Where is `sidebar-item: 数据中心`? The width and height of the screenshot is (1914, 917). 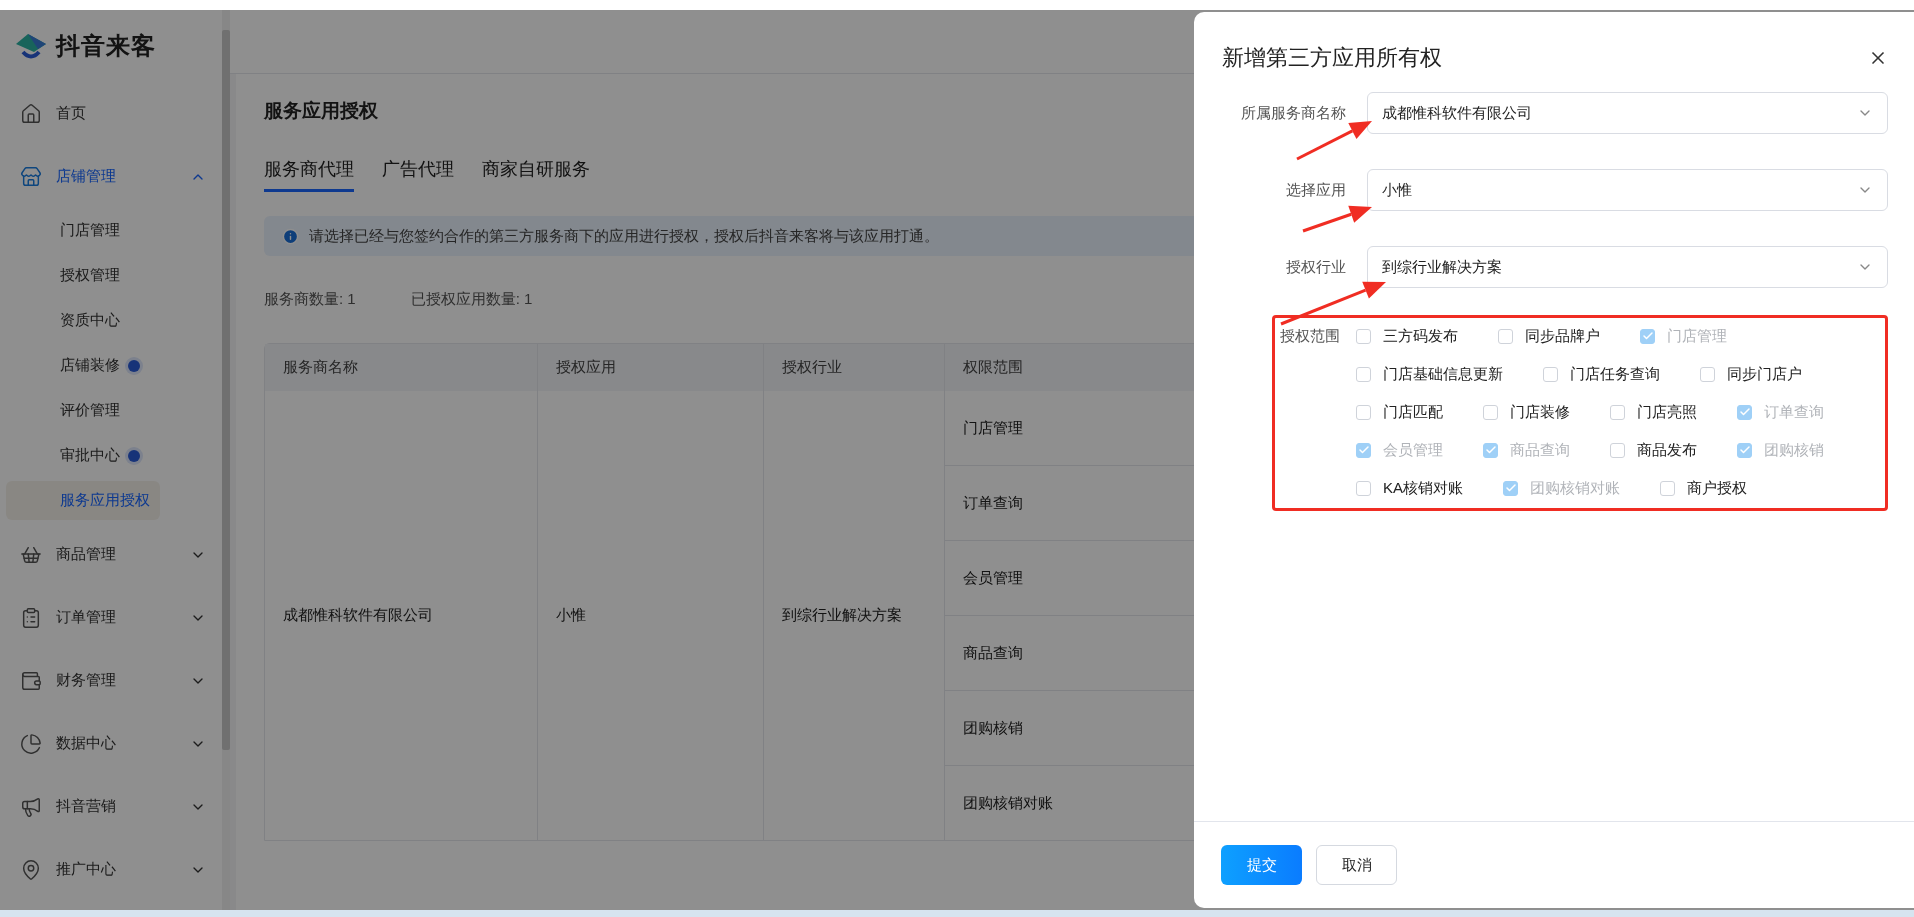
sidebar-item: 数据中心 is located at coordinates (111, 743).